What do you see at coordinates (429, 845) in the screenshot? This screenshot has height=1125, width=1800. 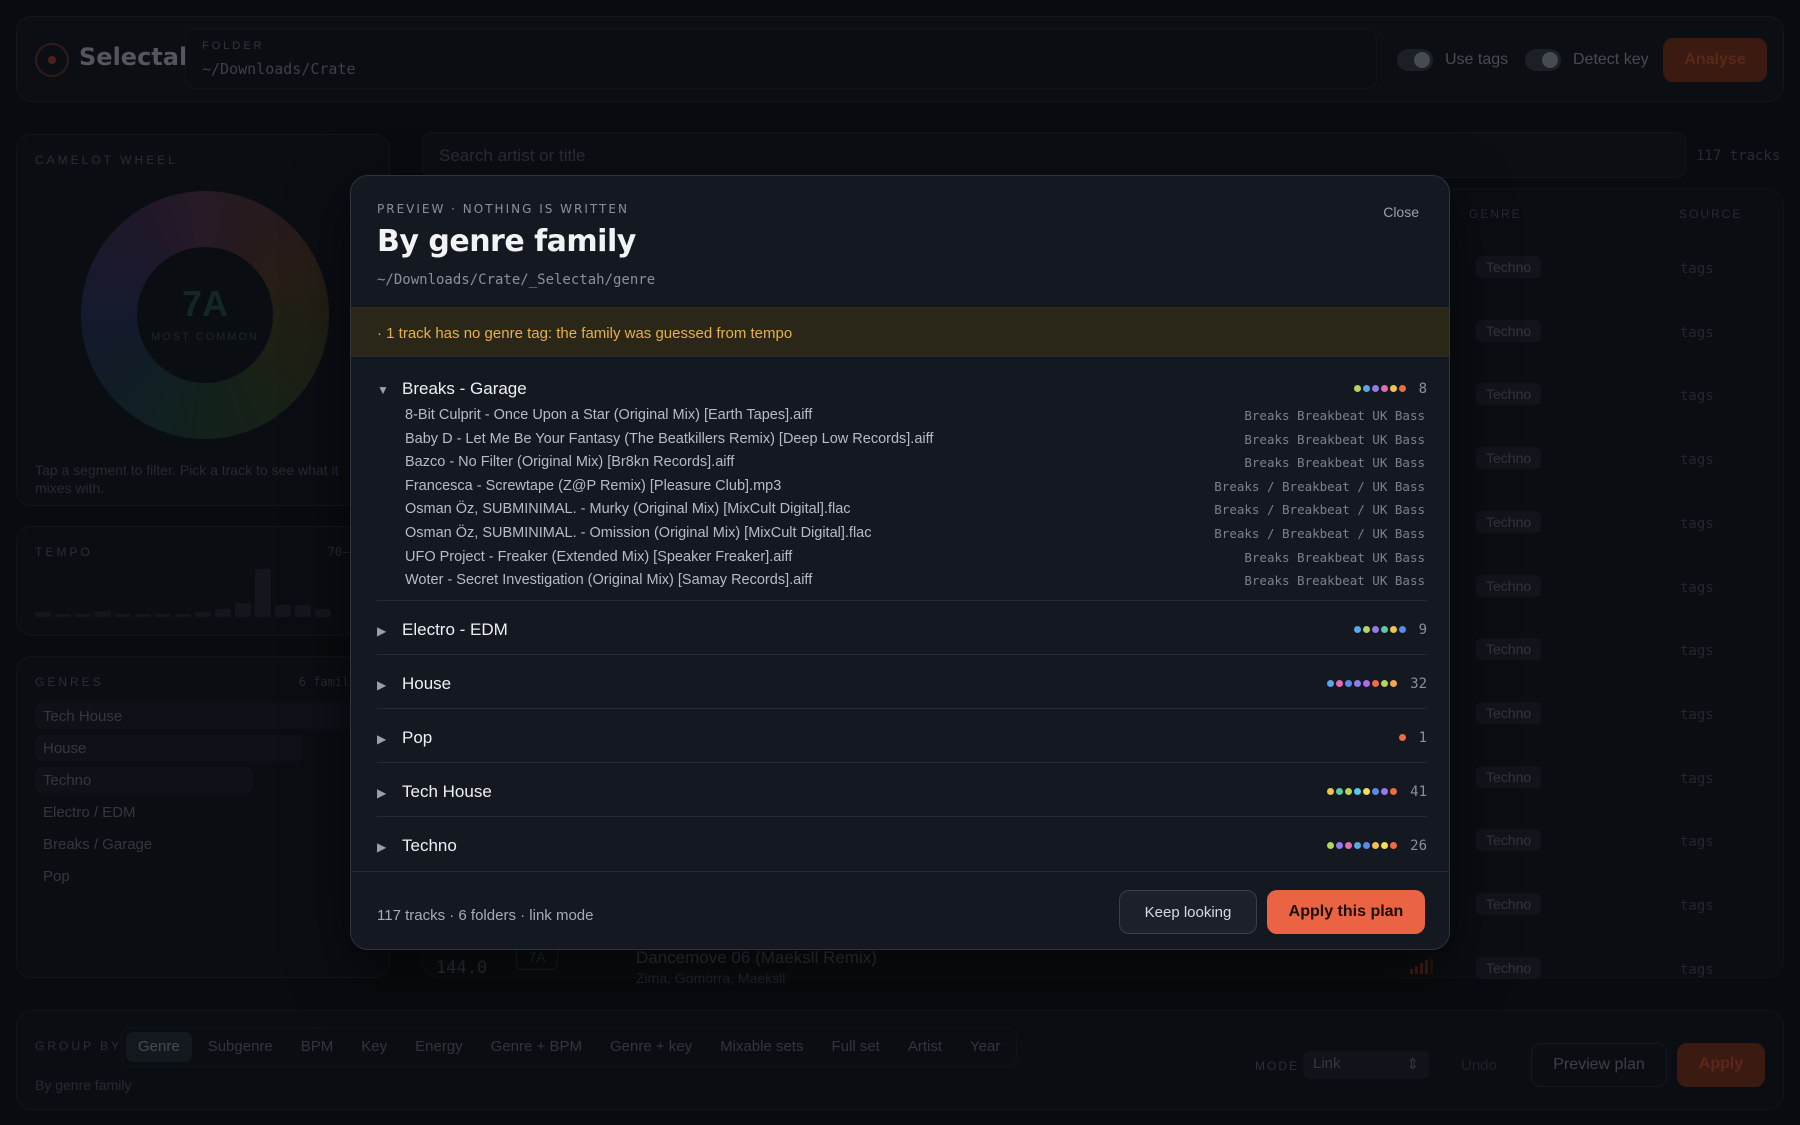 I see `group-name: Techno` at bounding box center [429, 845].